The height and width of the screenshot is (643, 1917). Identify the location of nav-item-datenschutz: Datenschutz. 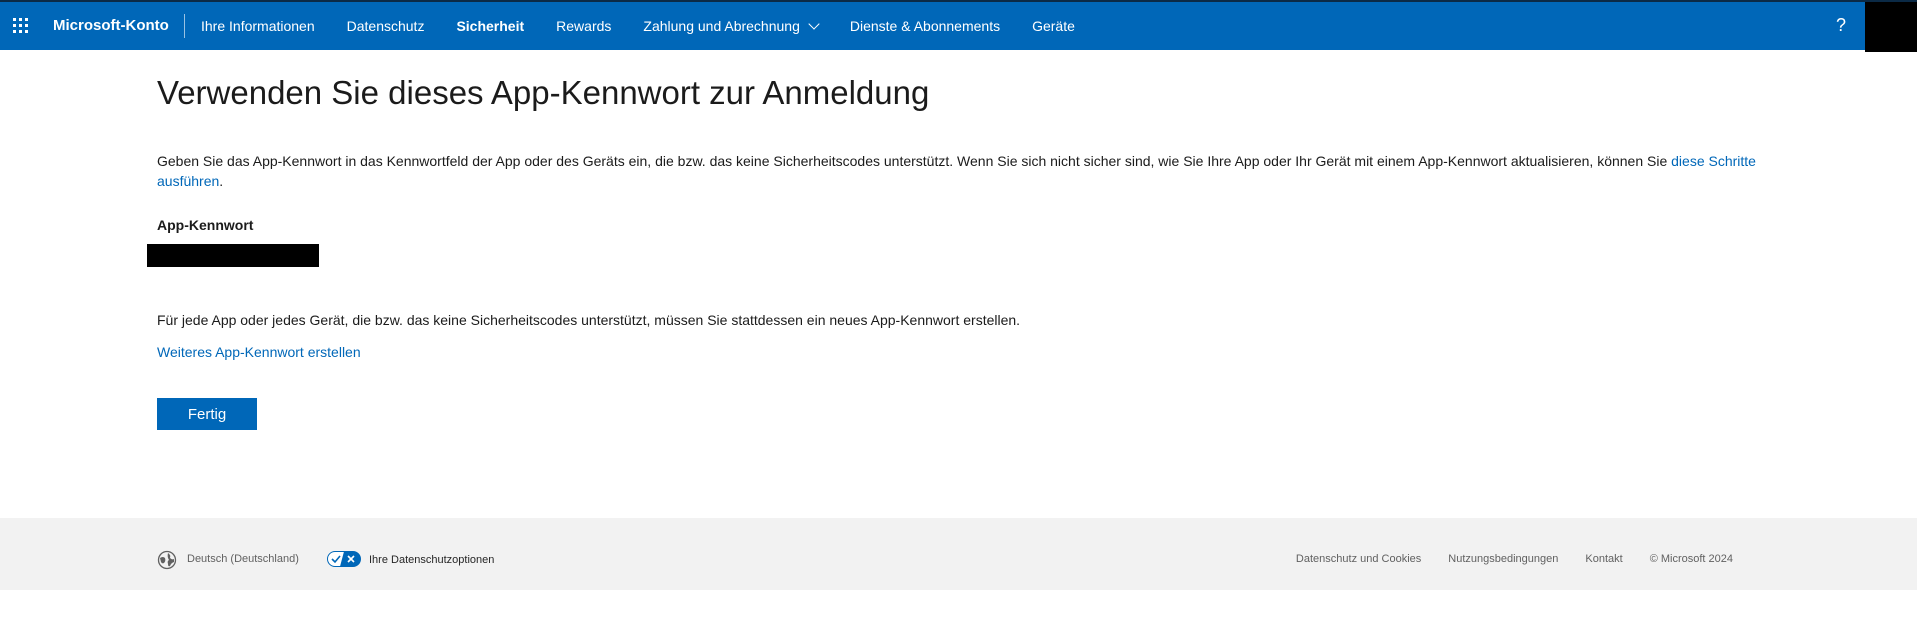
(386, 26).